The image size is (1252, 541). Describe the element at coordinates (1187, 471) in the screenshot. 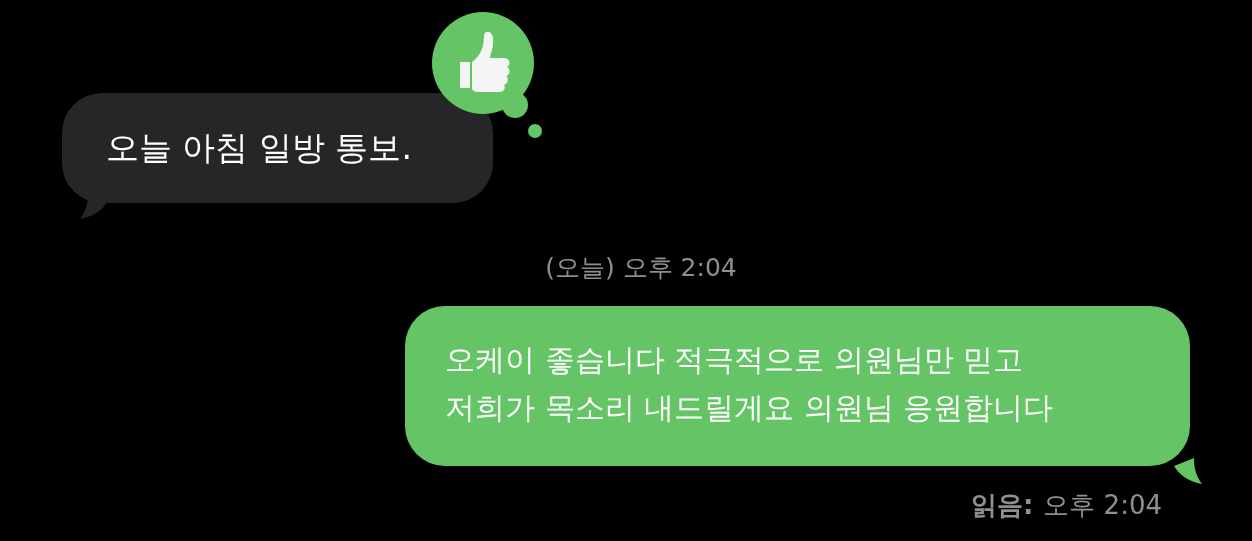

I see `bubble-tail` at that location.